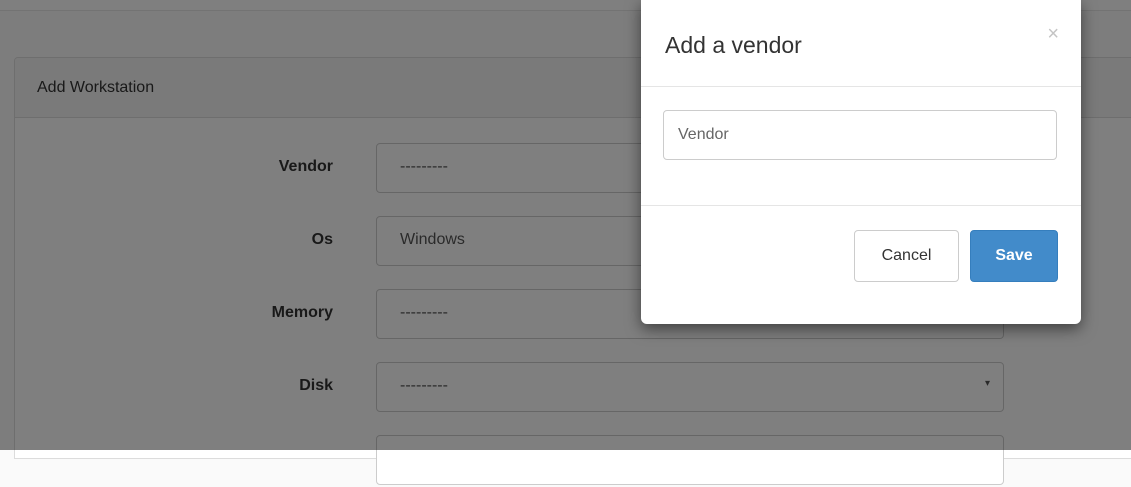 This screenshot has width=1131, height=487. What do you see at coordinates (906, 256) in the screenshot?
I see `cancel-button: Cancel` at bounding box center [906, 256].